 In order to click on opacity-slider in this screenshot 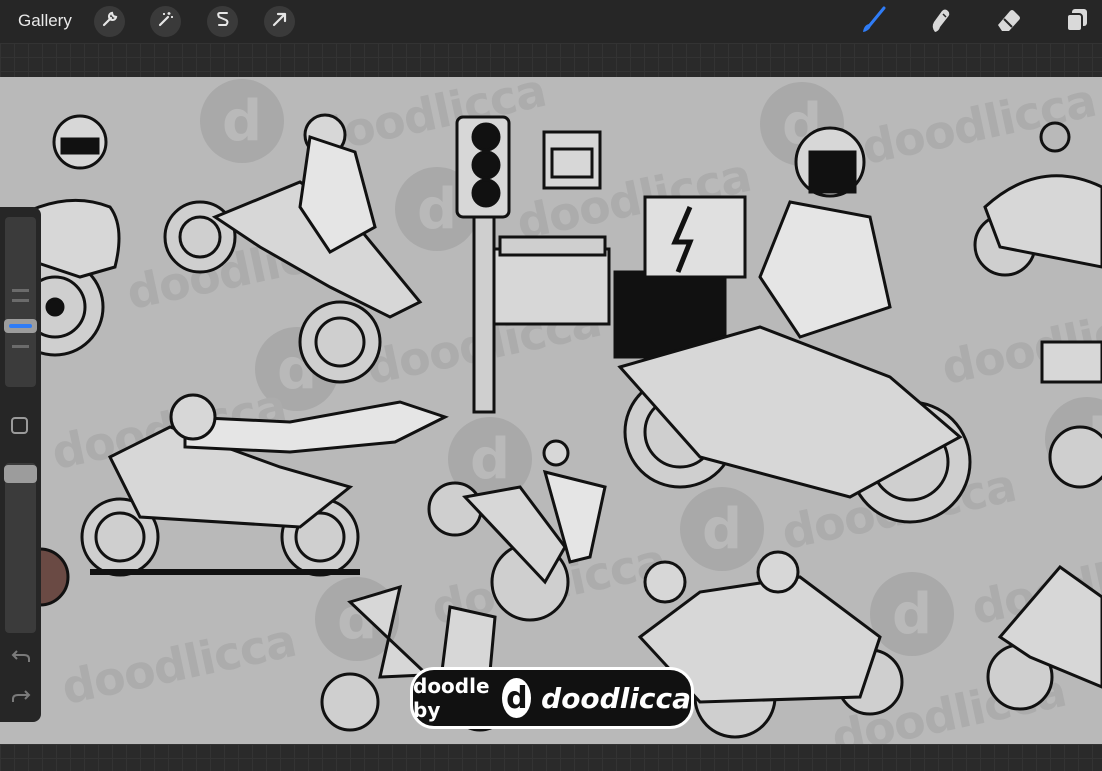, I will do `click(20, 548)`.